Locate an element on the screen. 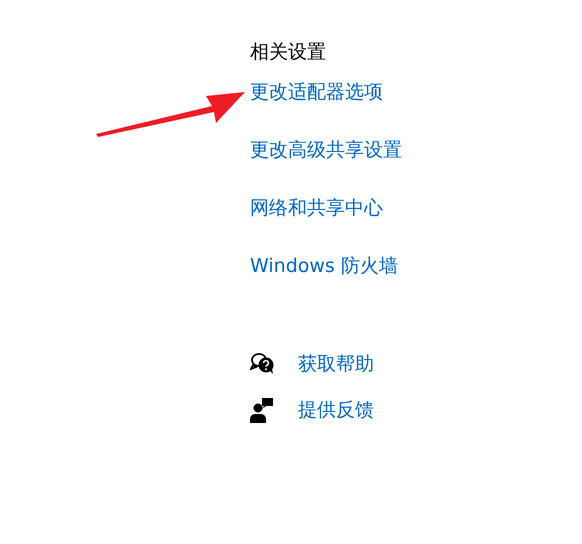 Image resolution: width=582 pixels, height=544 pixels. settings-link: 更改适配器选项 is located at coordinates (316, 92).